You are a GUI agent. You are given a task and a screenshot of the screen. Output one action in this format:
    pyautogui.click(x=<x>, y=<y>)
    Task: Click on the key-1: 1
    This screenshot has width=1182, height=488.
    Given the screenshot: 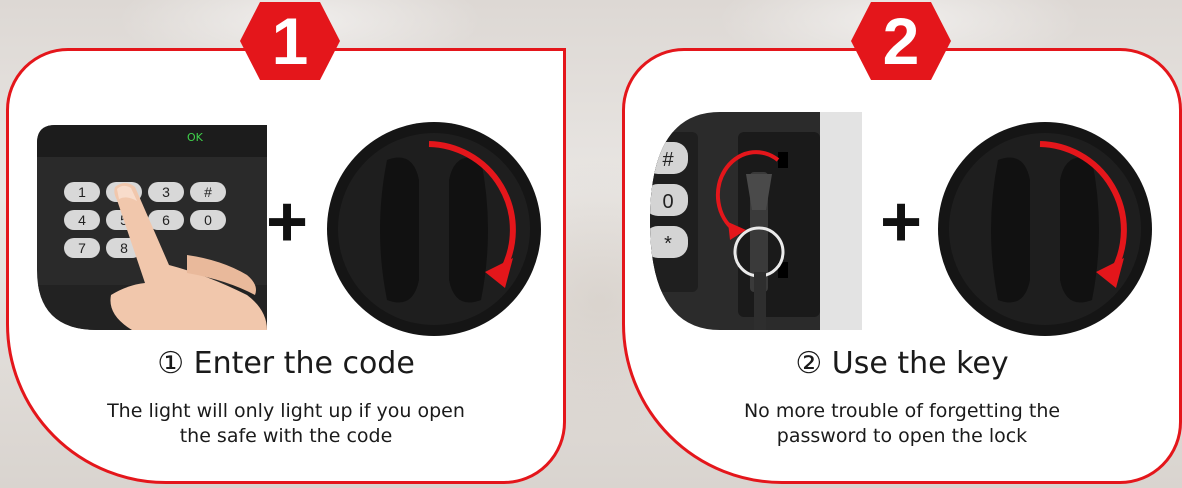 What is the action you would take?
    pyautogui.click(x=82, y=192)
    